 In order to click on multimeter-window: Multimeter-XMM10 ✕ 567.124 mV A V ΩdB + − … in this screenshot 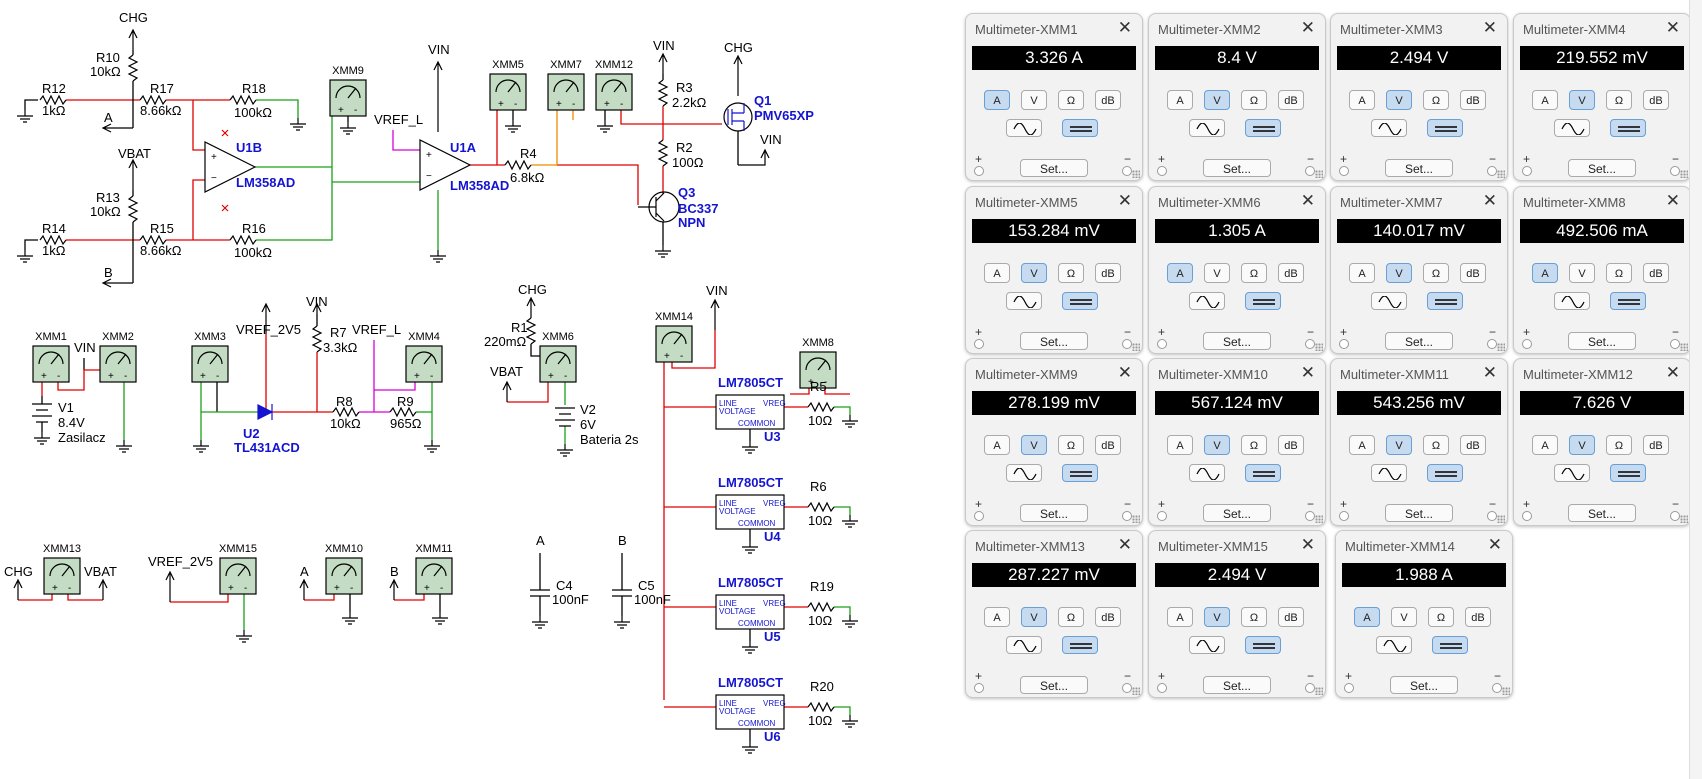, I will do `click(1237, 442)`.